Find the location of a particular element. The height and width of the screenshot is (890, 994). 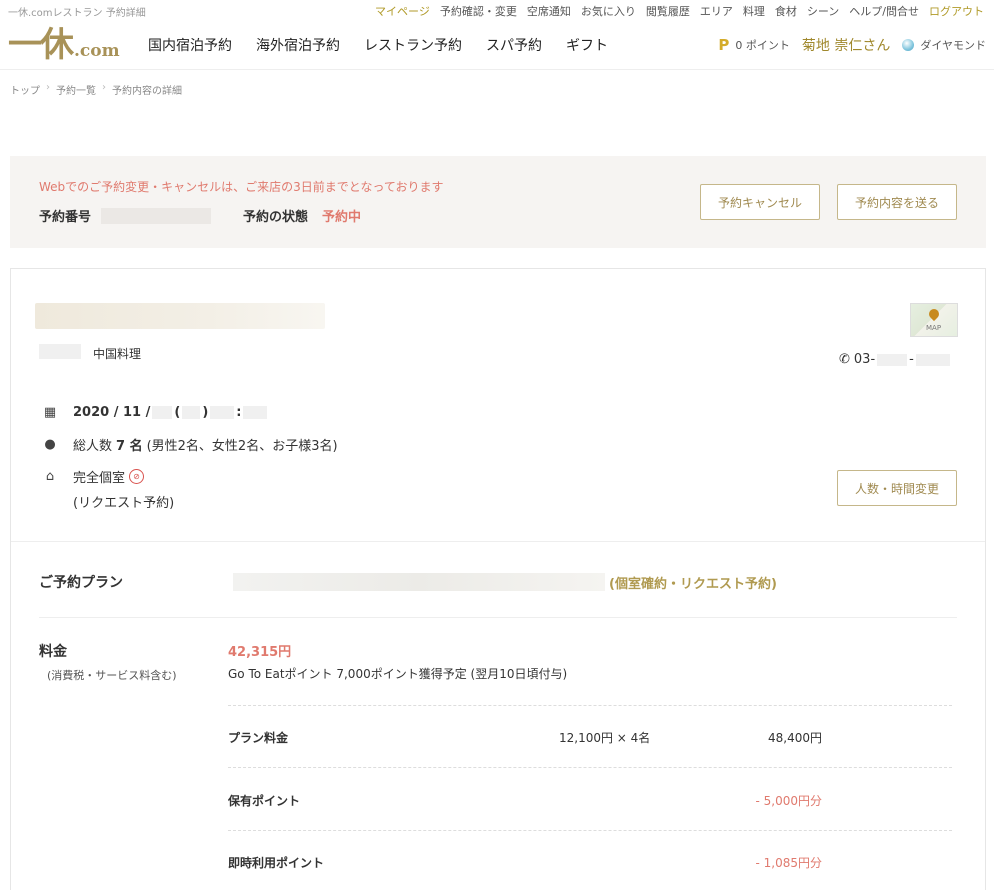

user-area: P 0 ポイント 菊地 崇仁さん ダイヤモンド is located at coordinates (852, 45).